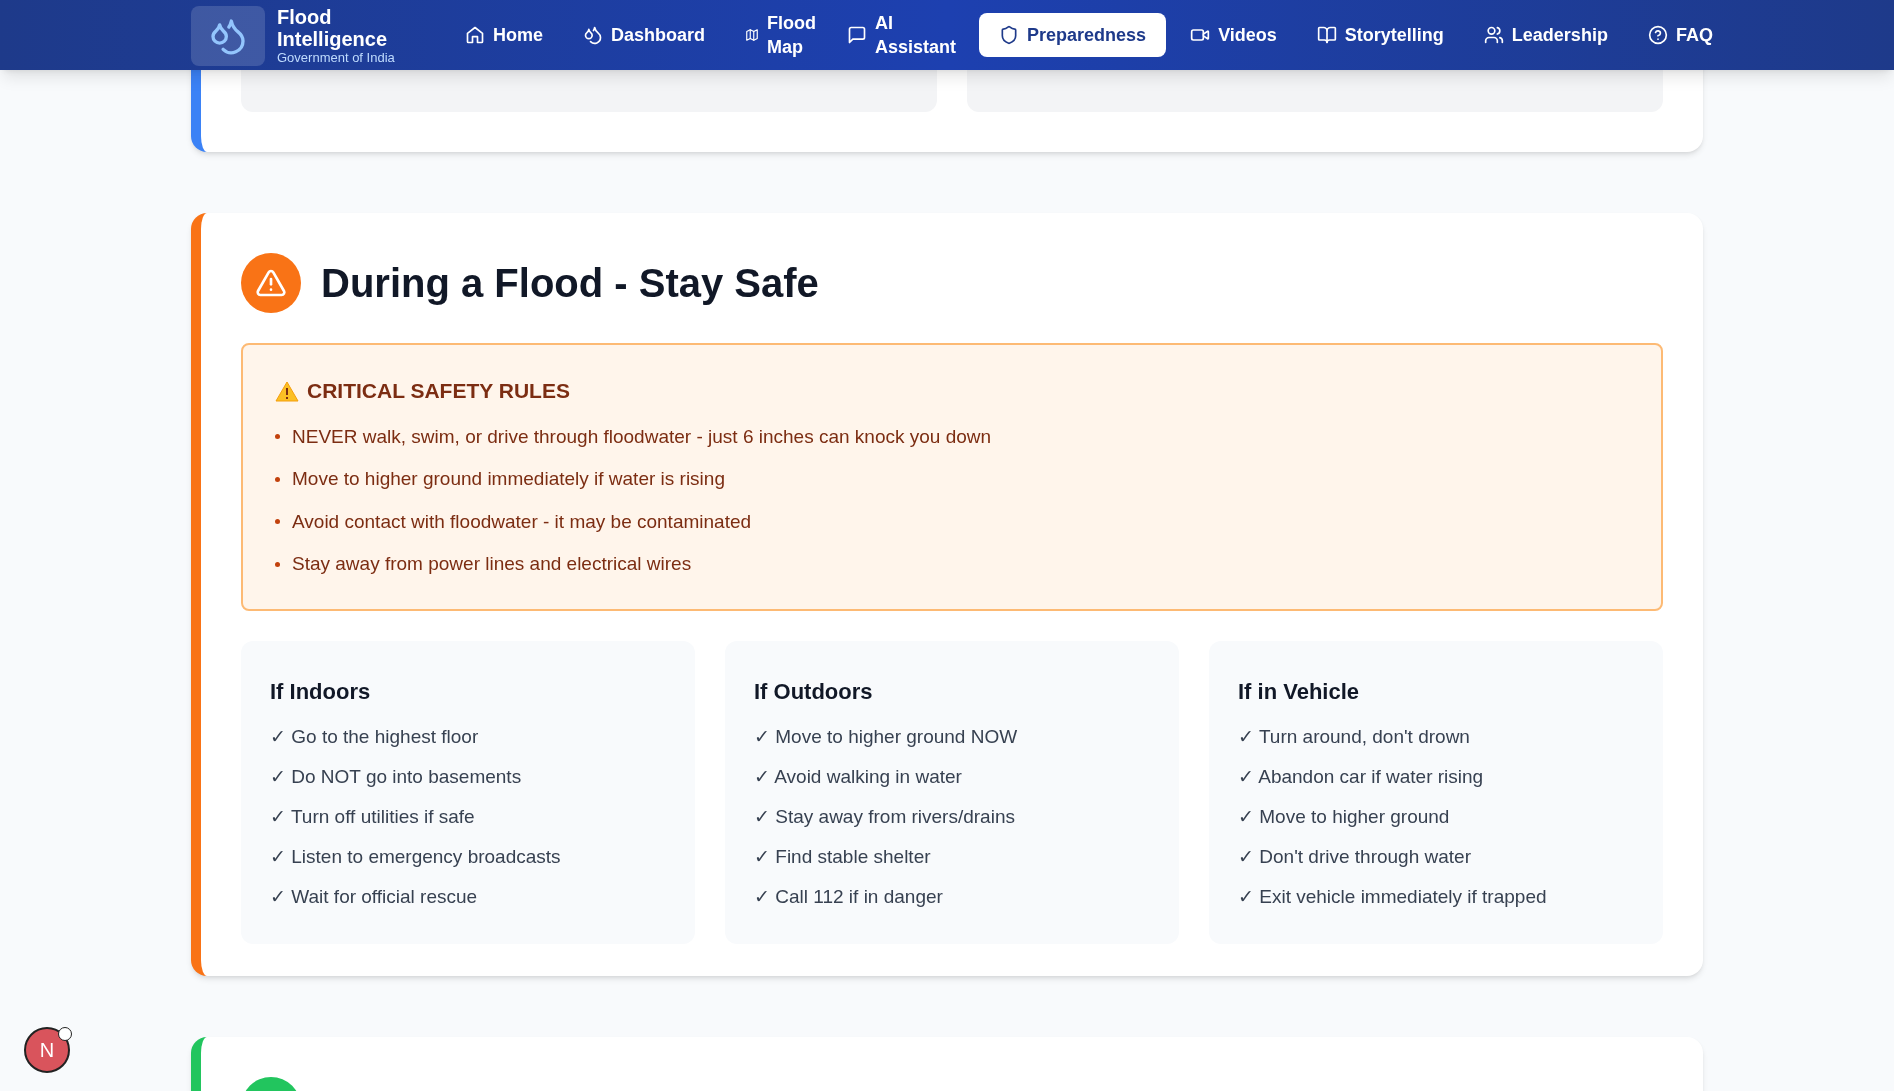 The image size is (1894, 1091). What do you see at coordinates (843, 856) in the screenshot?
I see `advice-item: ✓ Find stable shelter` at bounding box center [843, 856].